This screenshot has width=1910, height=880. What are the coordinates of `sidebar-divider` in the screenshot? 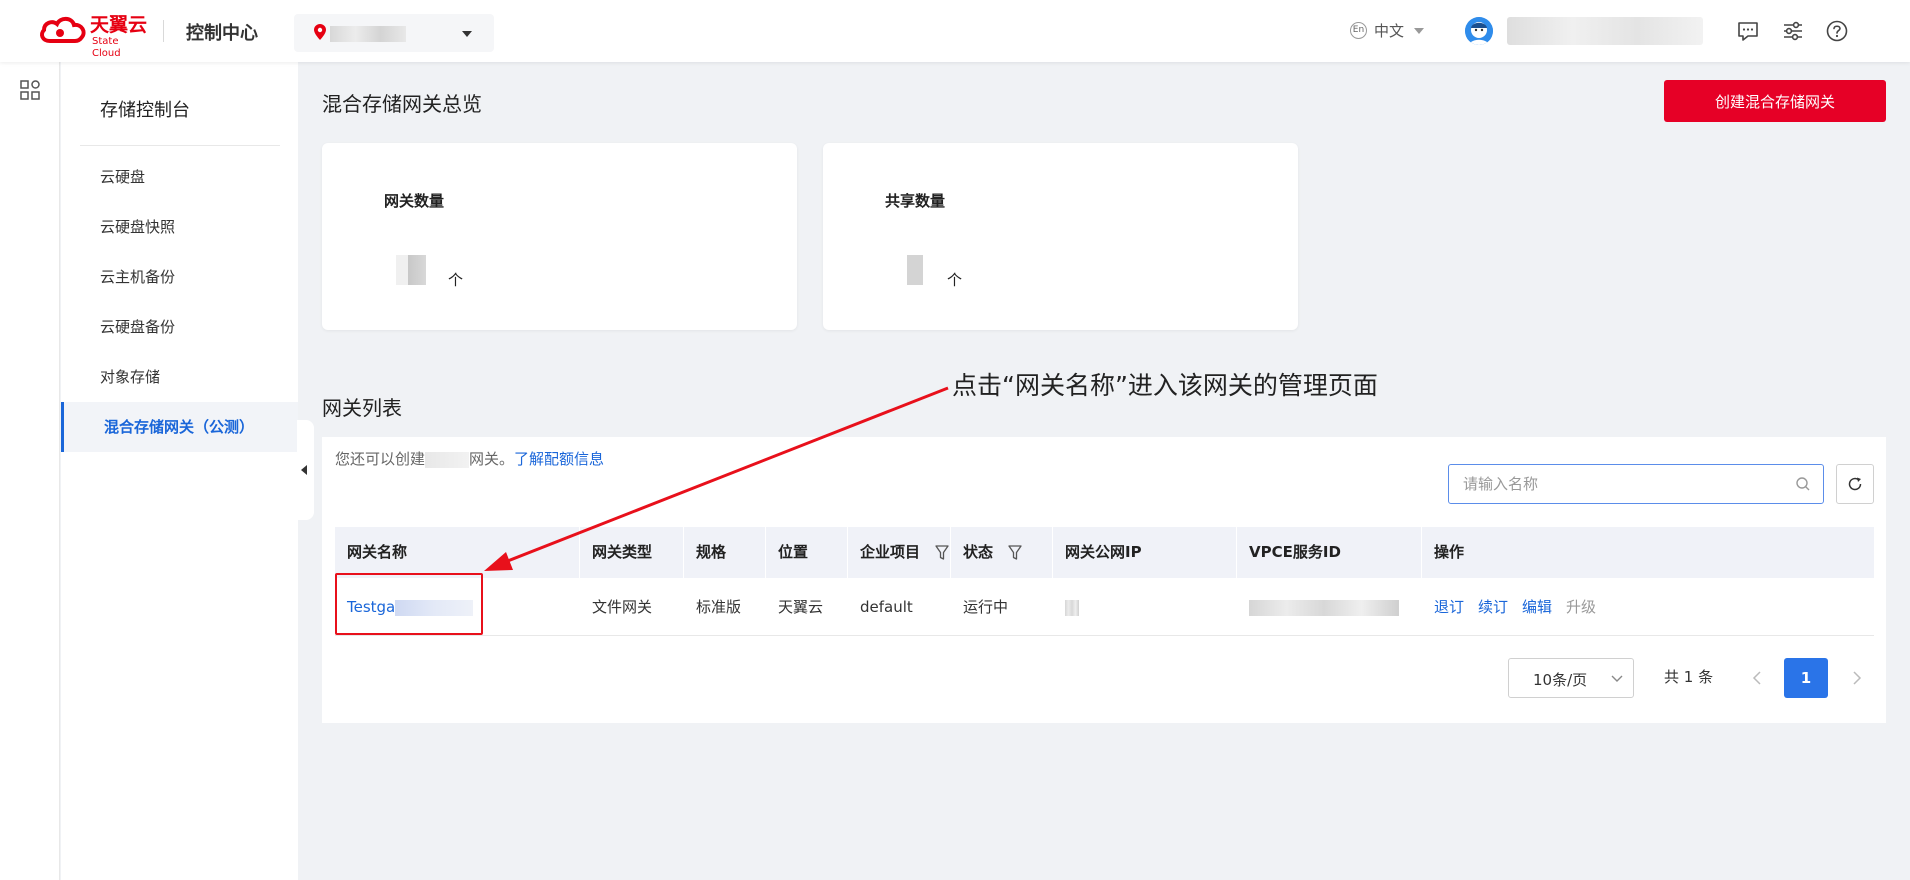 It's located at (180, 145).